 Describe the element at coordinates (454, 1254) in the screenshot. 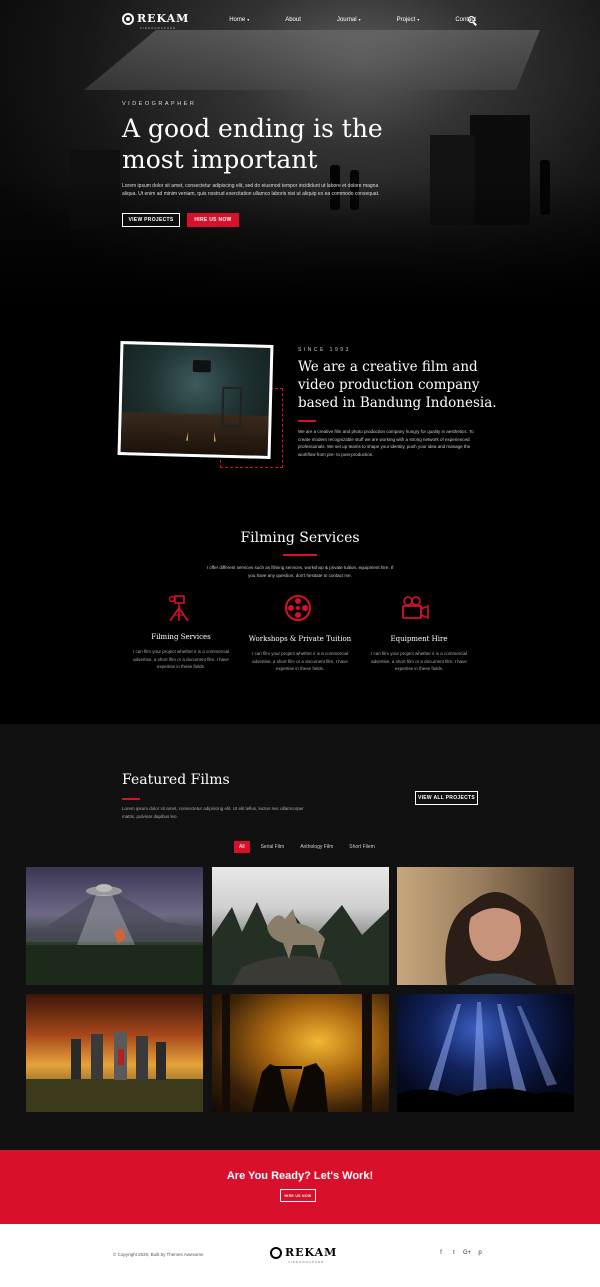

I see `twitter-icon: t` at that location.